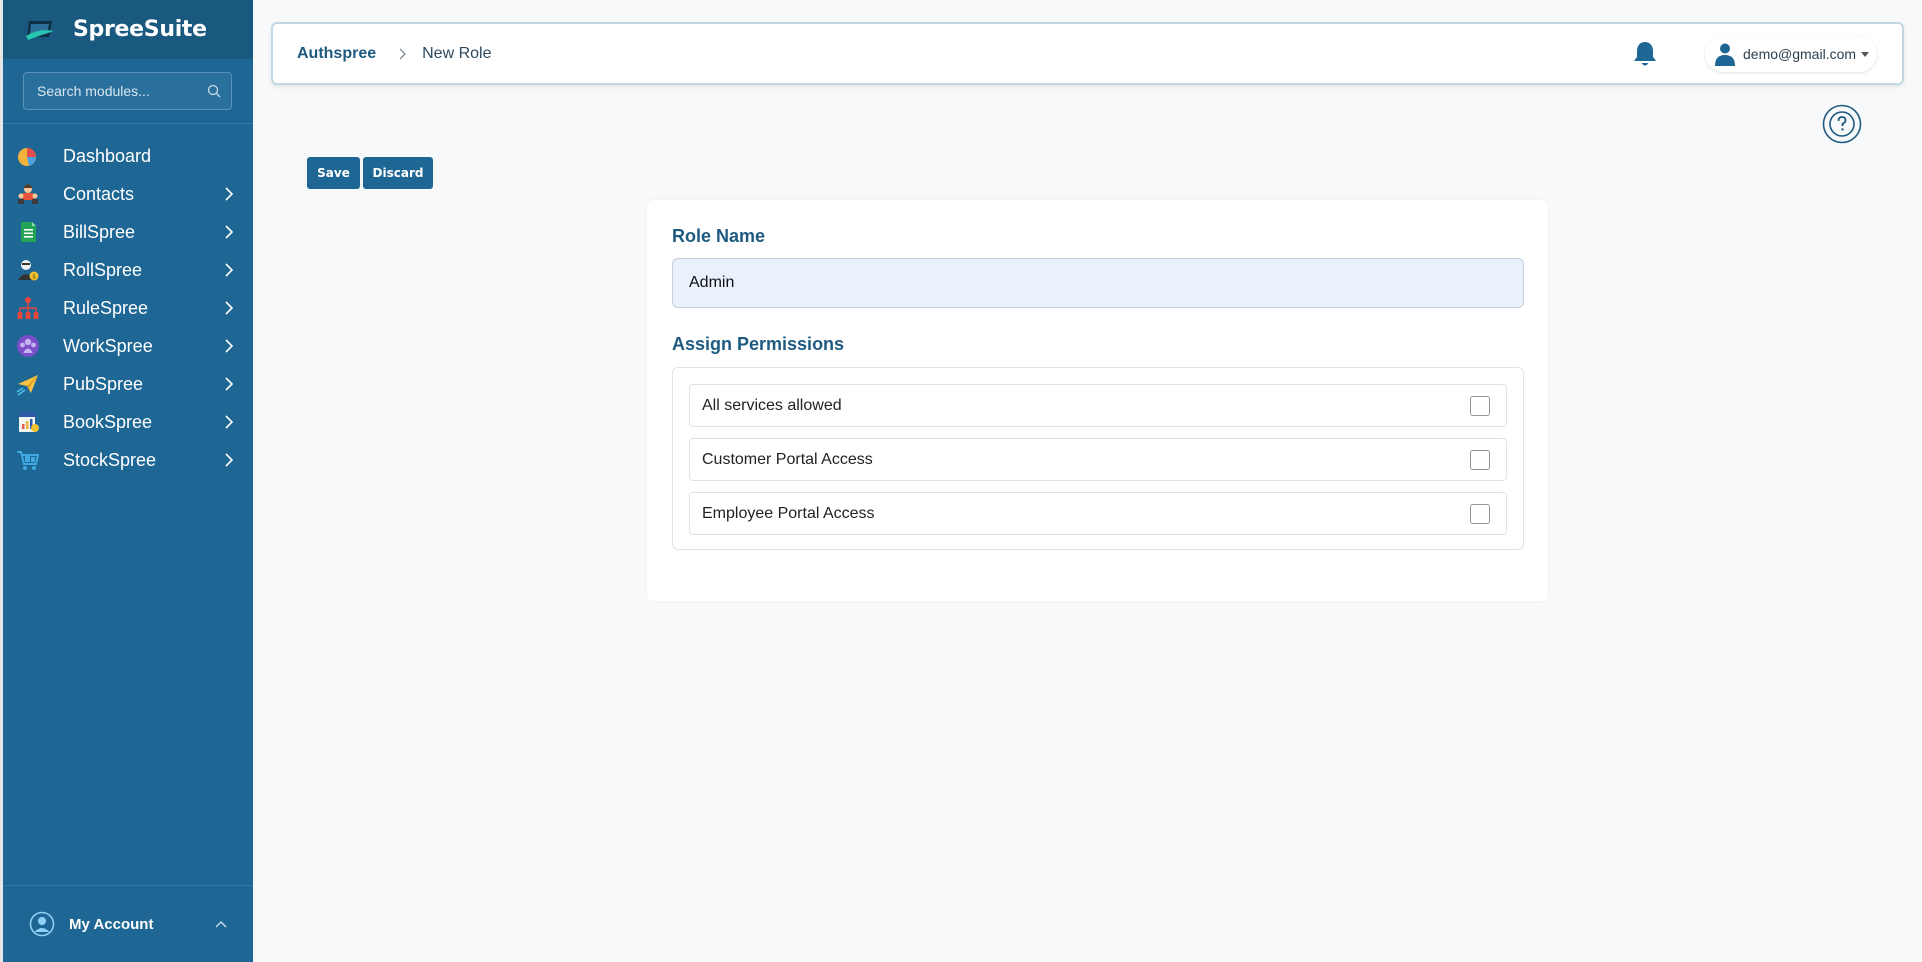 This screenshot has height=962, width=1922. Describe the element at coordinates (1800, 54) in the screenshot. I see `user-email: demo@gmail.com` at that location.